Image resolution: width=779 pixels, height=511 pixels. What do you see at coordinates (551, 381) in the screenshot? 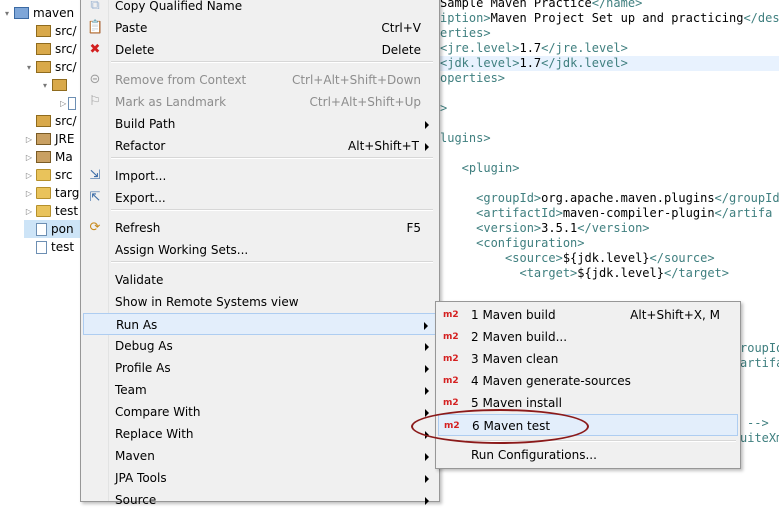
I see `submenu-item-label: 4 Maven generate-sources` at bounding box center [551, 381].